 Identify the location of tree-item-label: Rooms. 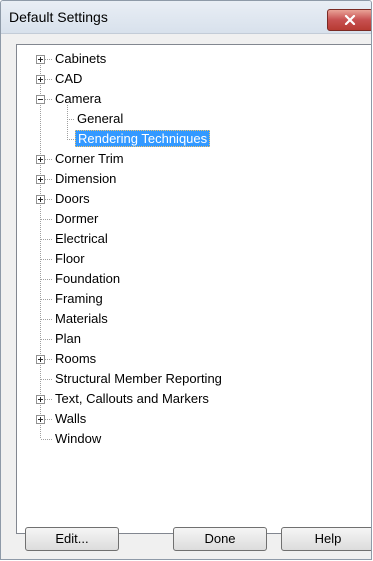
(76, 358).